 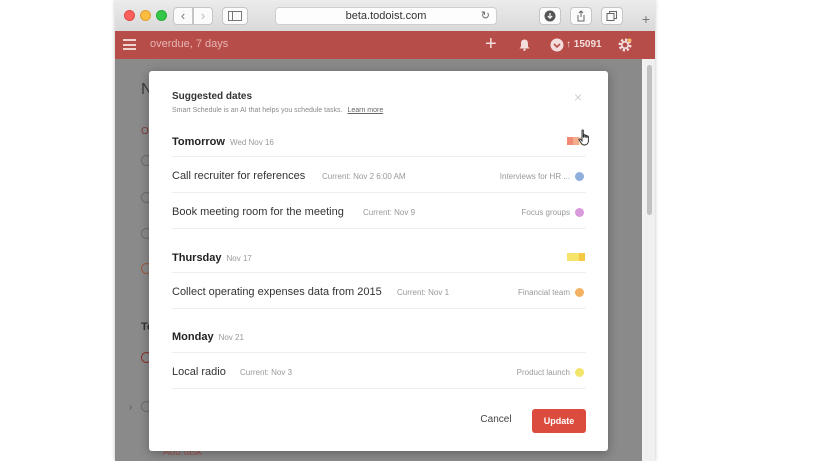 What do you see at coordinates (587, 44) in the screenshot?
I see `karma-value: 15091` at bounding box center [587, 44].